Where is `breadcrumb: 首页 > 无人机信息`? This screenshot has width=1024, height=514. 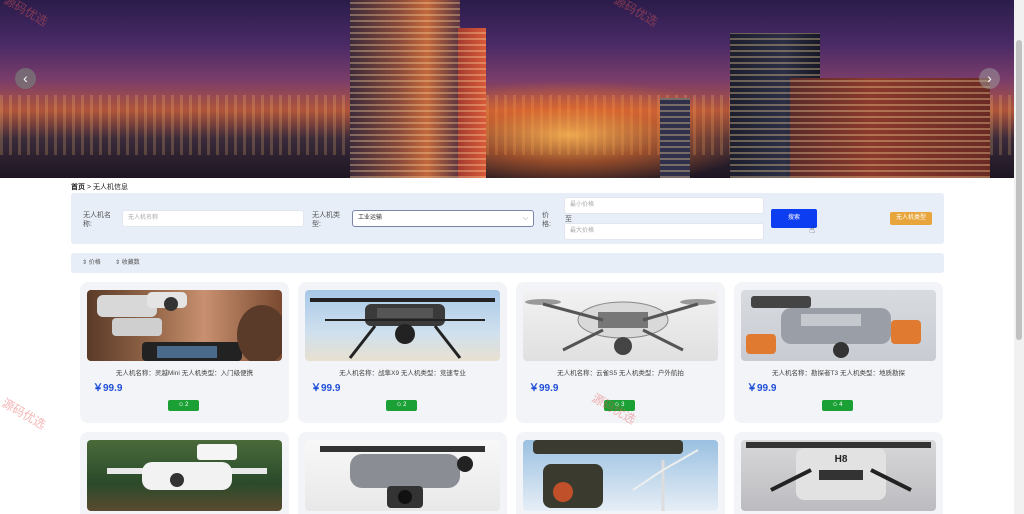
breadcrumb: 首页 > 无人机信息 is located at coordinates (99, 187).